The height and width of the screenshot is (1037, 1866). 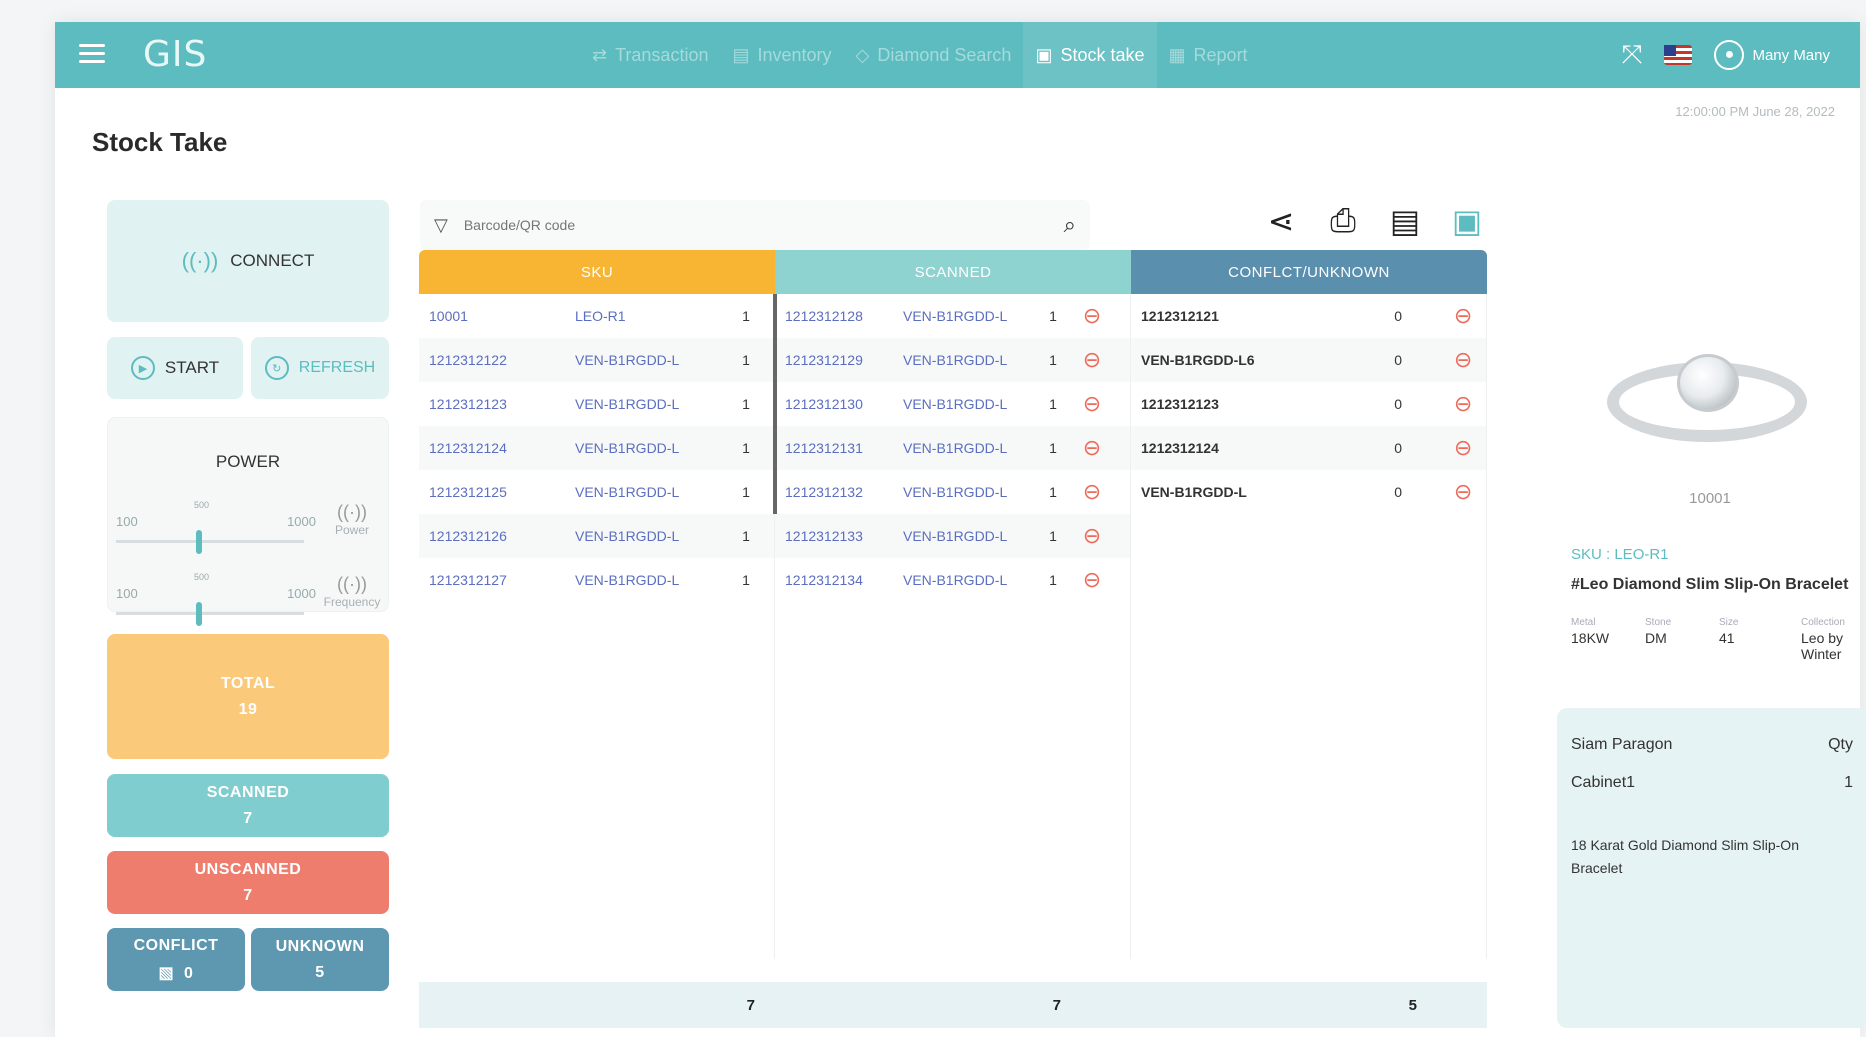 What do you see at coordinates (272, 260) in the screenshot?
I see `connect-label: CONNECT` at bounding box center [272, 260].